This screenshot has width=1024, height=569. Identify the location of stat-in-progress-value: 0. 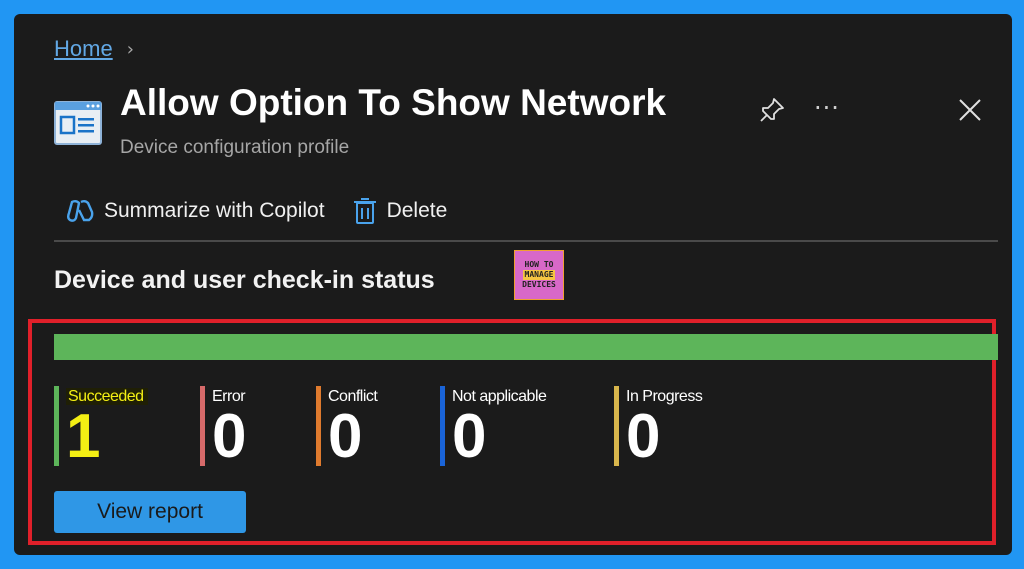
(664, 437).